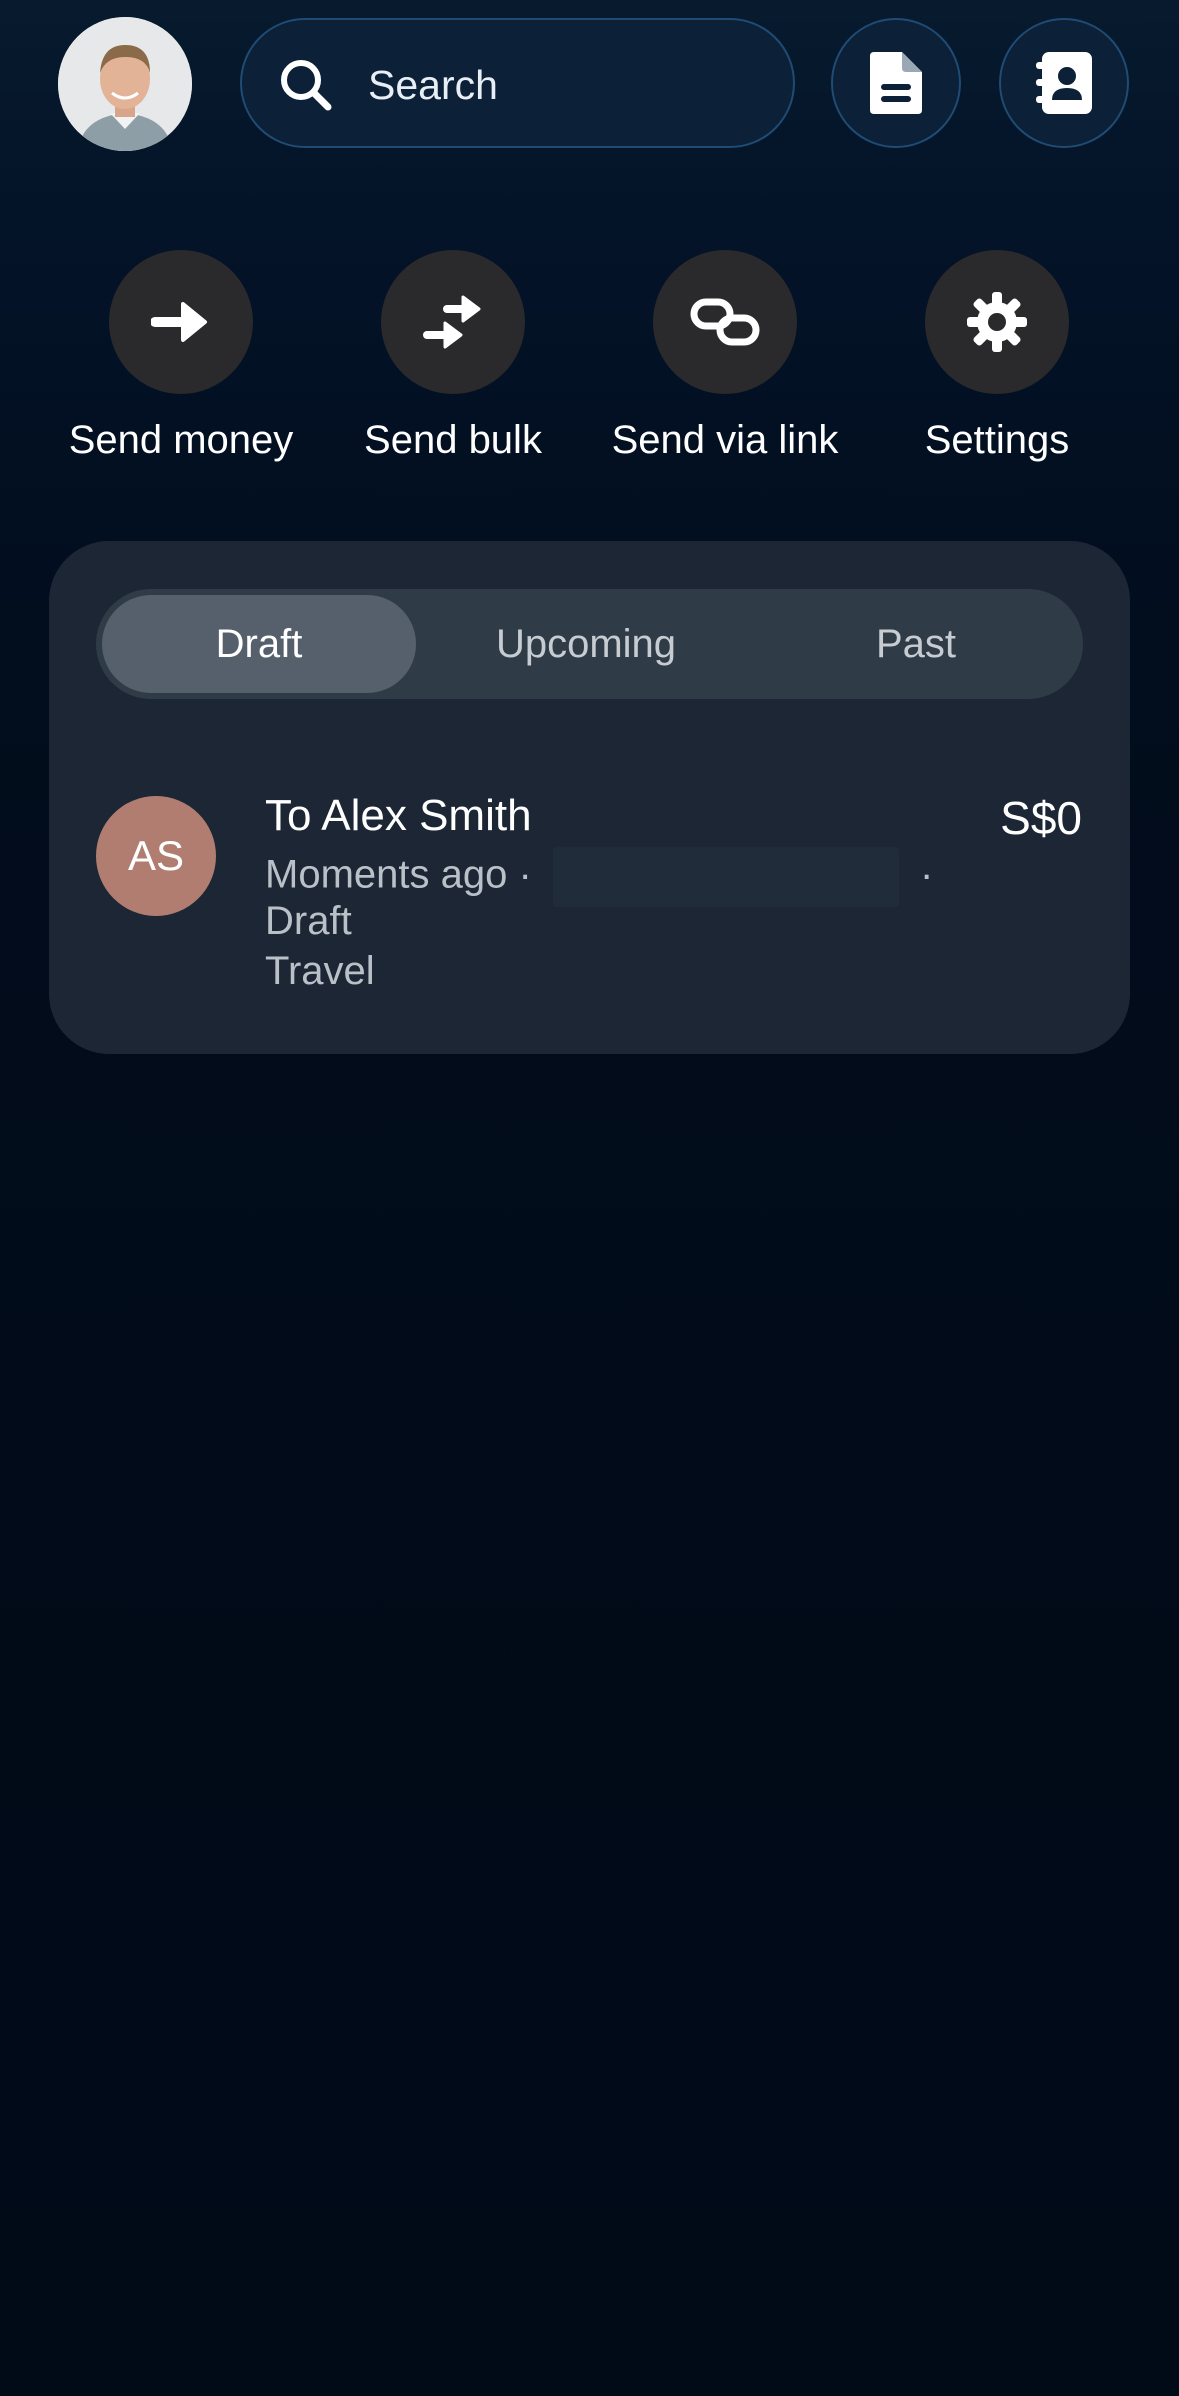 Image resolution: width=1179 pixels, height=2396 pixels. I want to click on document-icon, so click(896, 83).